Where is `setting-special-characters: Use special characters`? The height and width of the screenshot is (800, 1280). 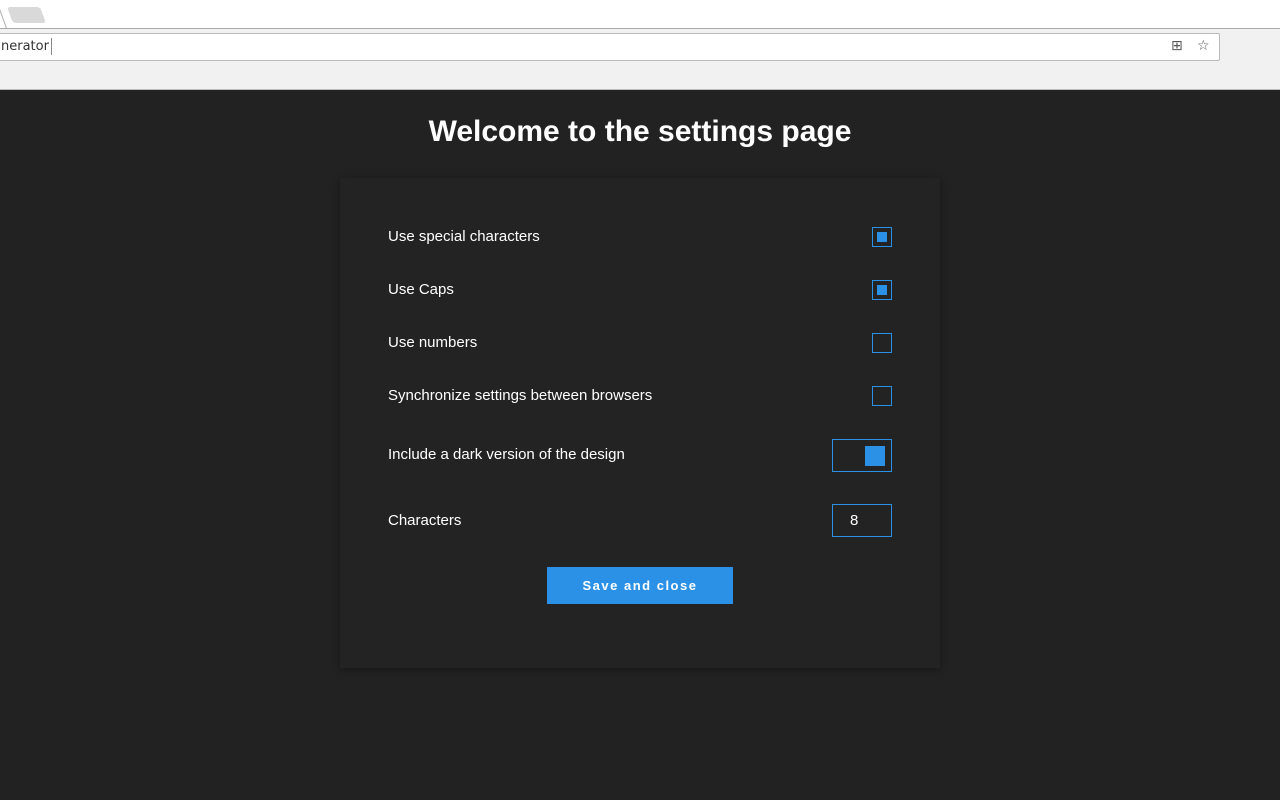
setting-special-characters: Use special characters is located at coordinates (640, 237).